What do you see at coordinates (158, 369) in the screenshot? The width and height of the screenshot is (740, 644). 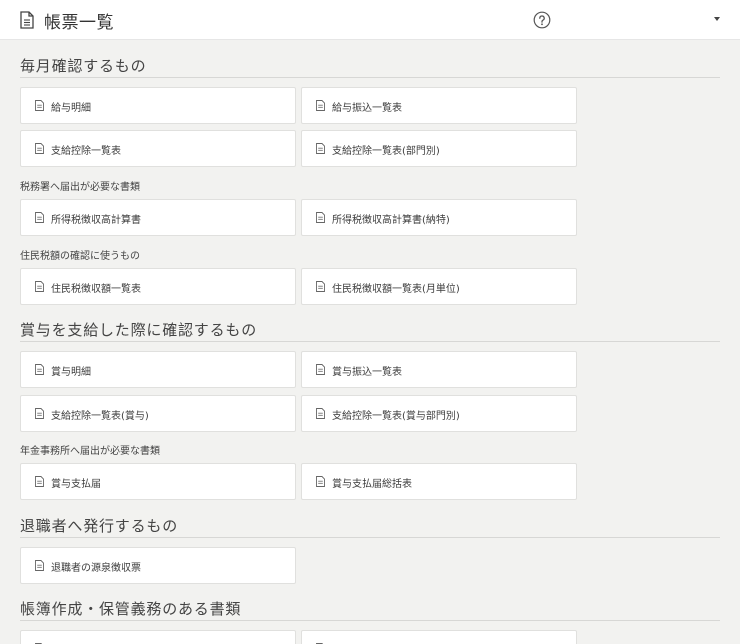 I see `report-card: 賞与明細` at bounding box center [158, 369].